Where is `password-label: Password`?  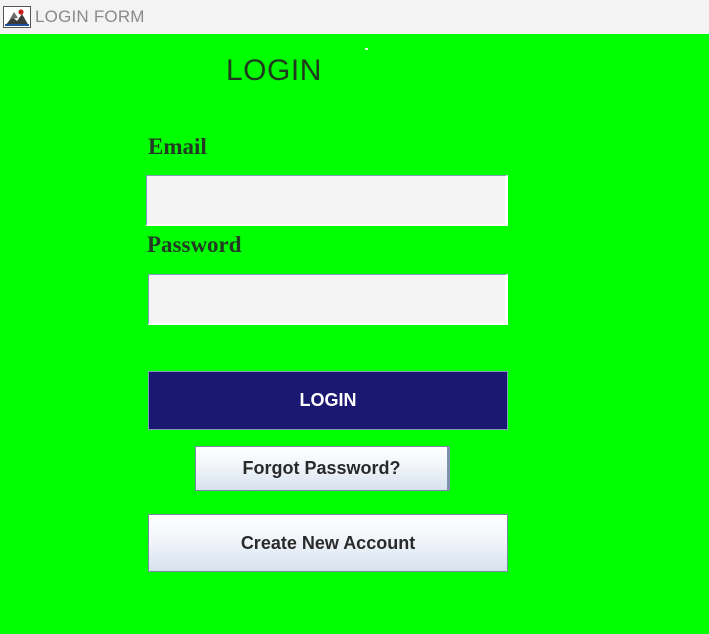 password-label: Password is located at coordinates (194, 244).